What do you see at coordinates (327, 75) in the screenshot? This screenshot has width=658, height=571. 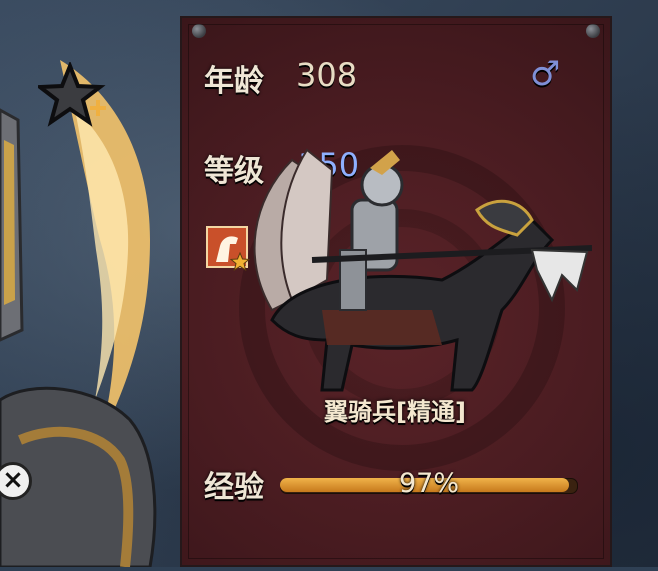 I see `age-value: 308` at bounding box center [327, 75].